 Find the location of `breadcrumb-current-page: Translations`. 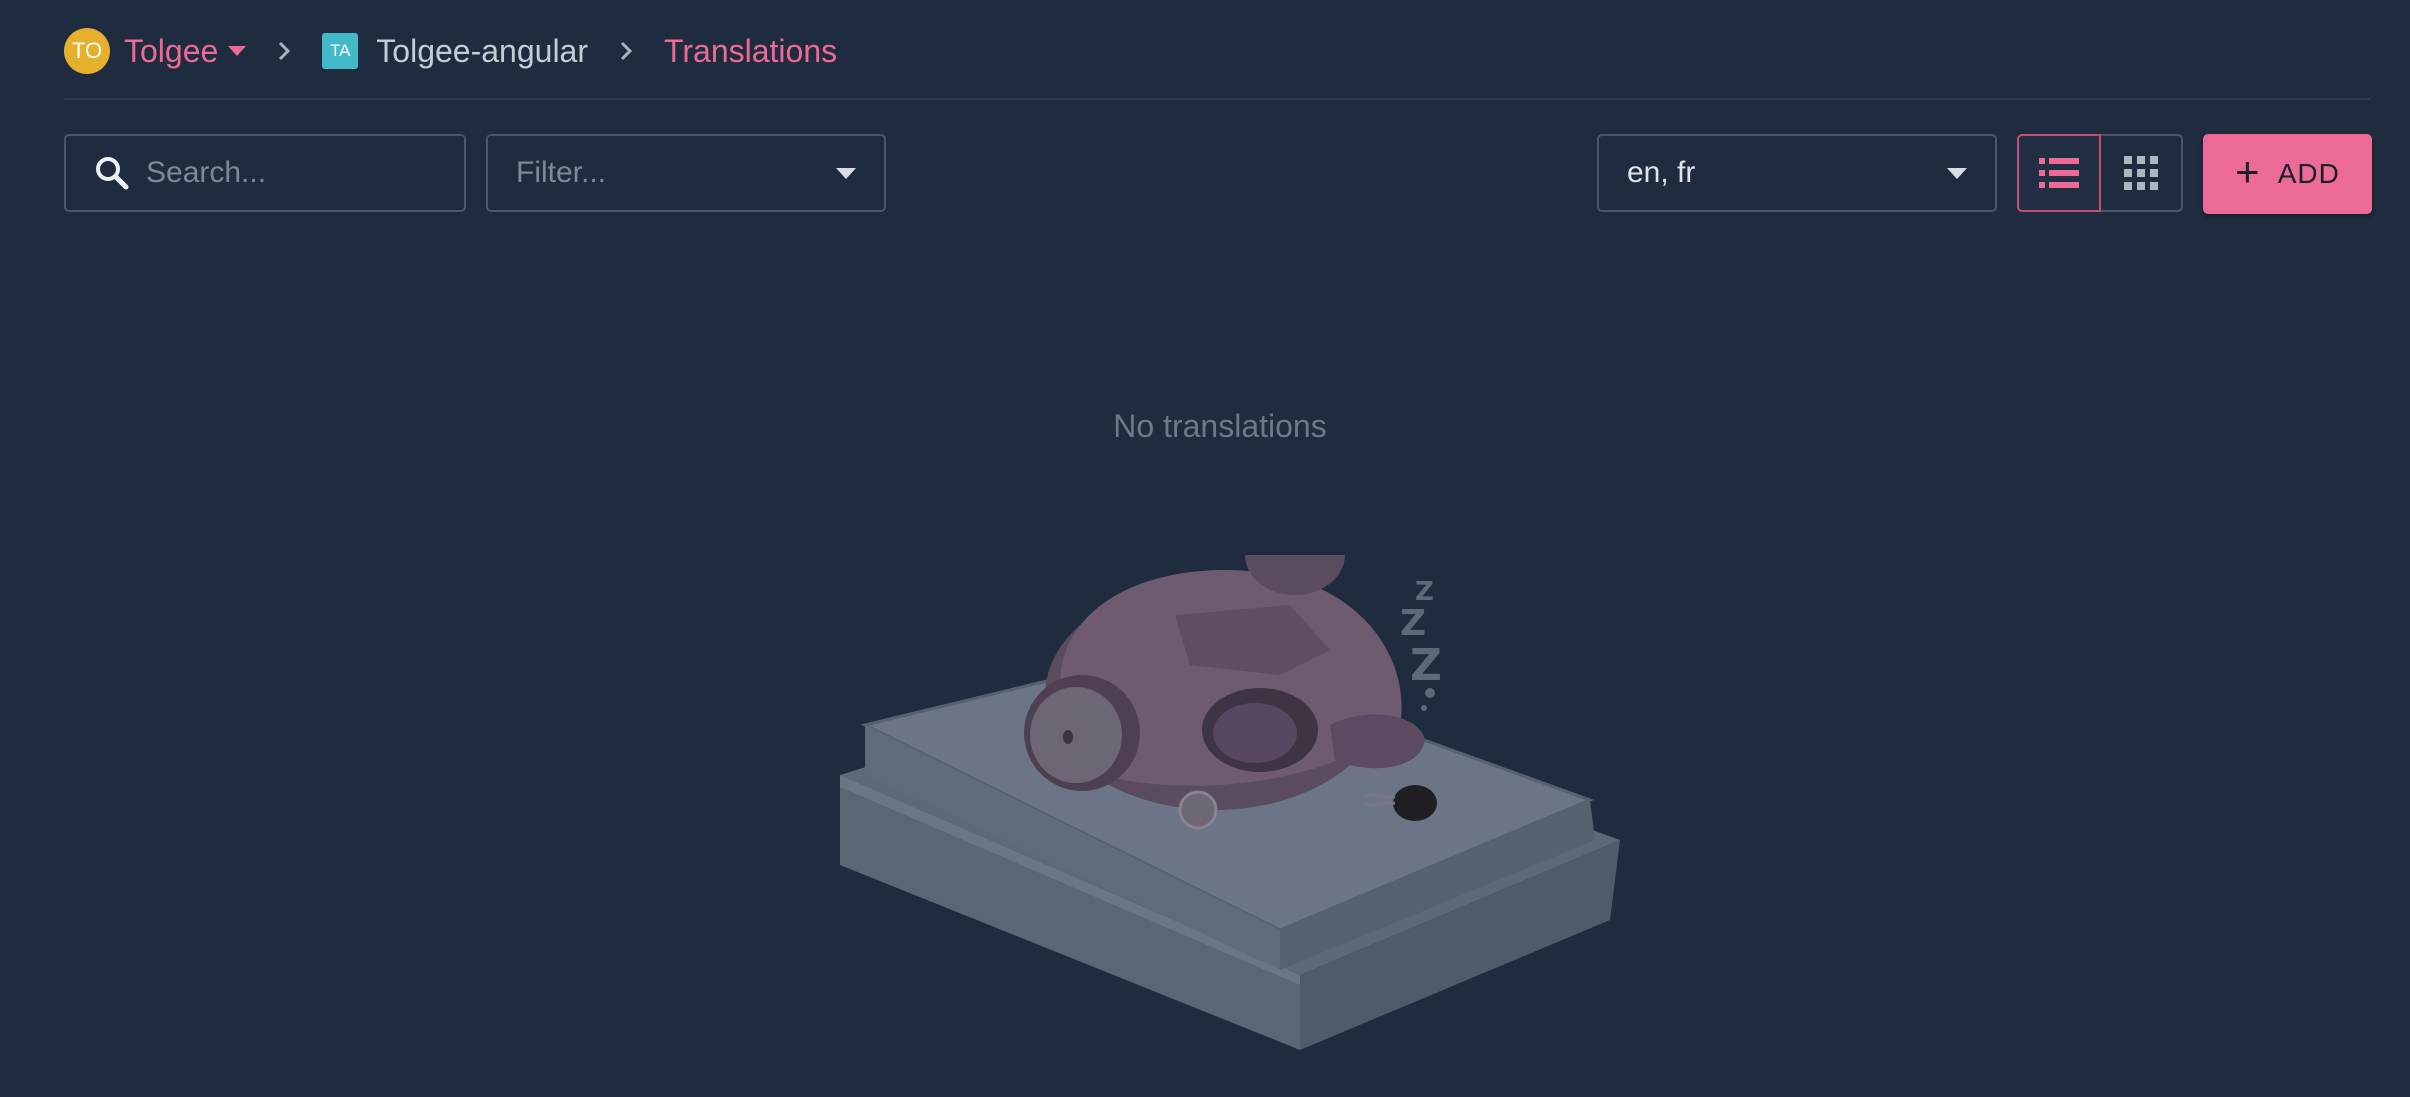

breadcrumb-current-page: Translations is located at coordinates (751, 50).